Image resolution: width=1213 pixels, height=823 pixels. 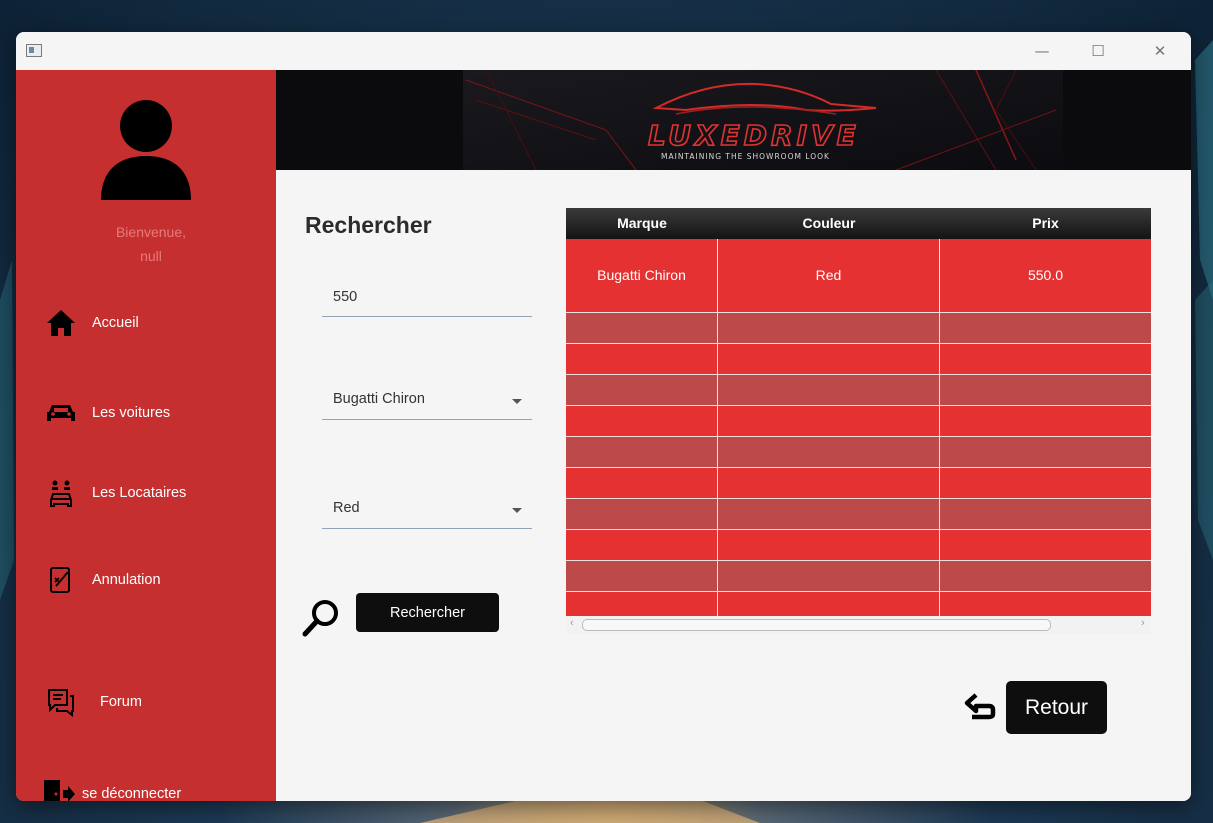 What do you see at coordinates (93, 702) in the screenshot?
I see `sidebar-item-forum: Forum` at bounding box center [93, 702].